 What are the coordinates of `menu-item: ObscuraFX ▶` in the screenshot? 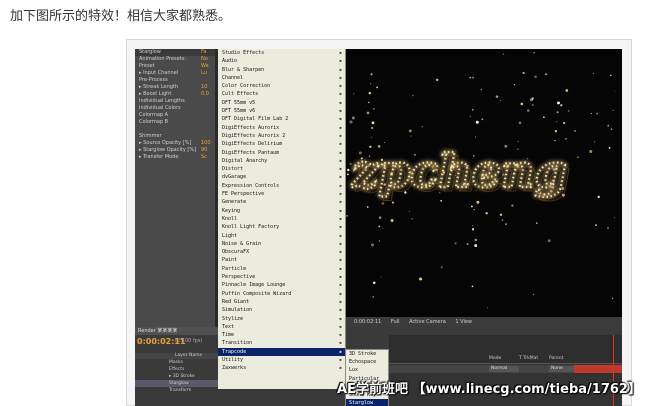 It's located at (281, 252).